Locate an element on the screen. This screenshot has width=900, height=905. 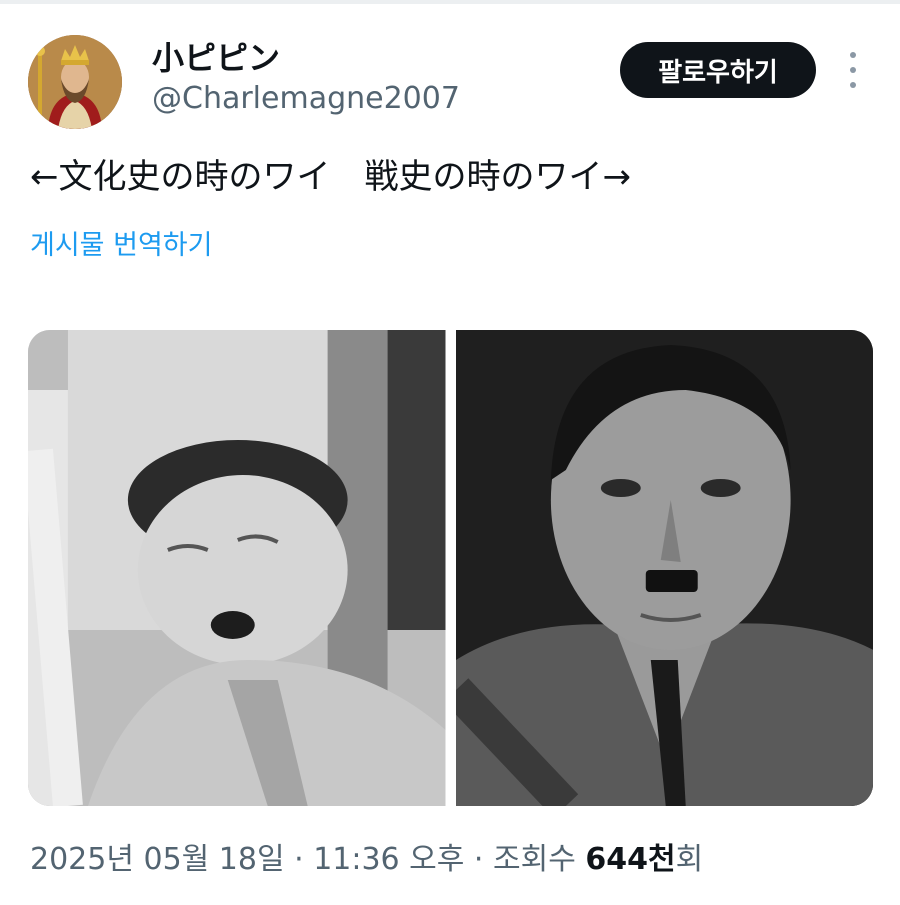
crowned-king-portrait-icon is located at coordinates (75, 82).